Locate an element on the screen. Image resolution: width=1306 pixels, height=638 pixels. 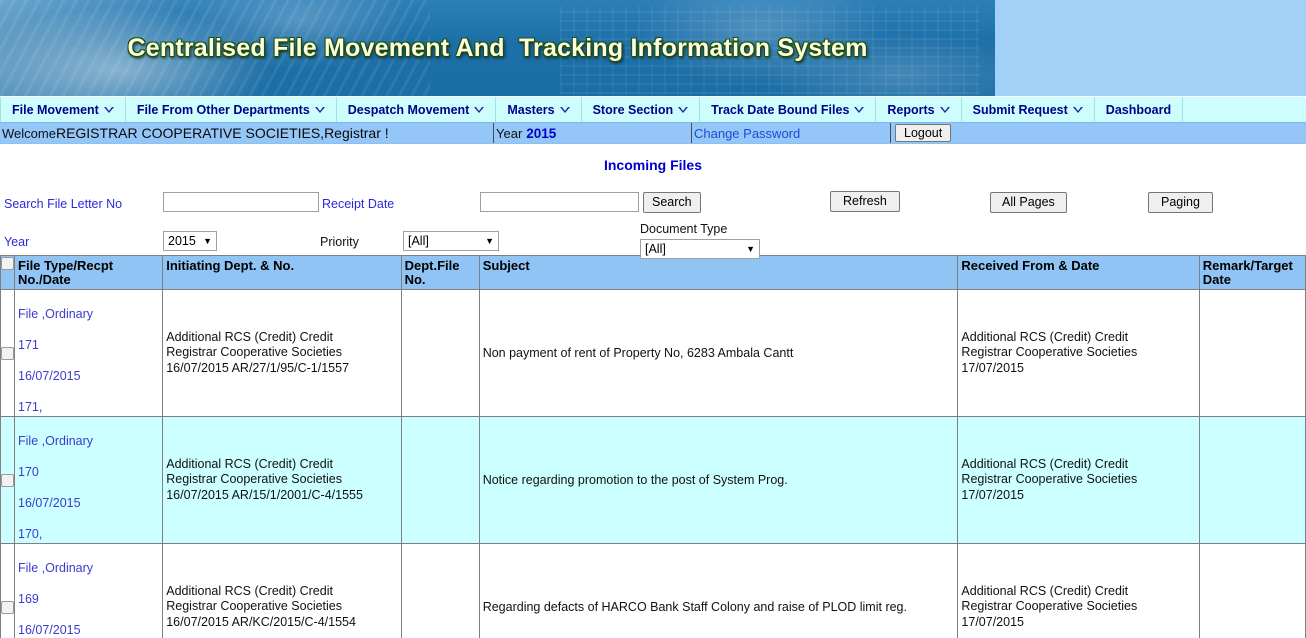
menu-item-dashboard: Dashboard is located at coordinates (1139, 109).